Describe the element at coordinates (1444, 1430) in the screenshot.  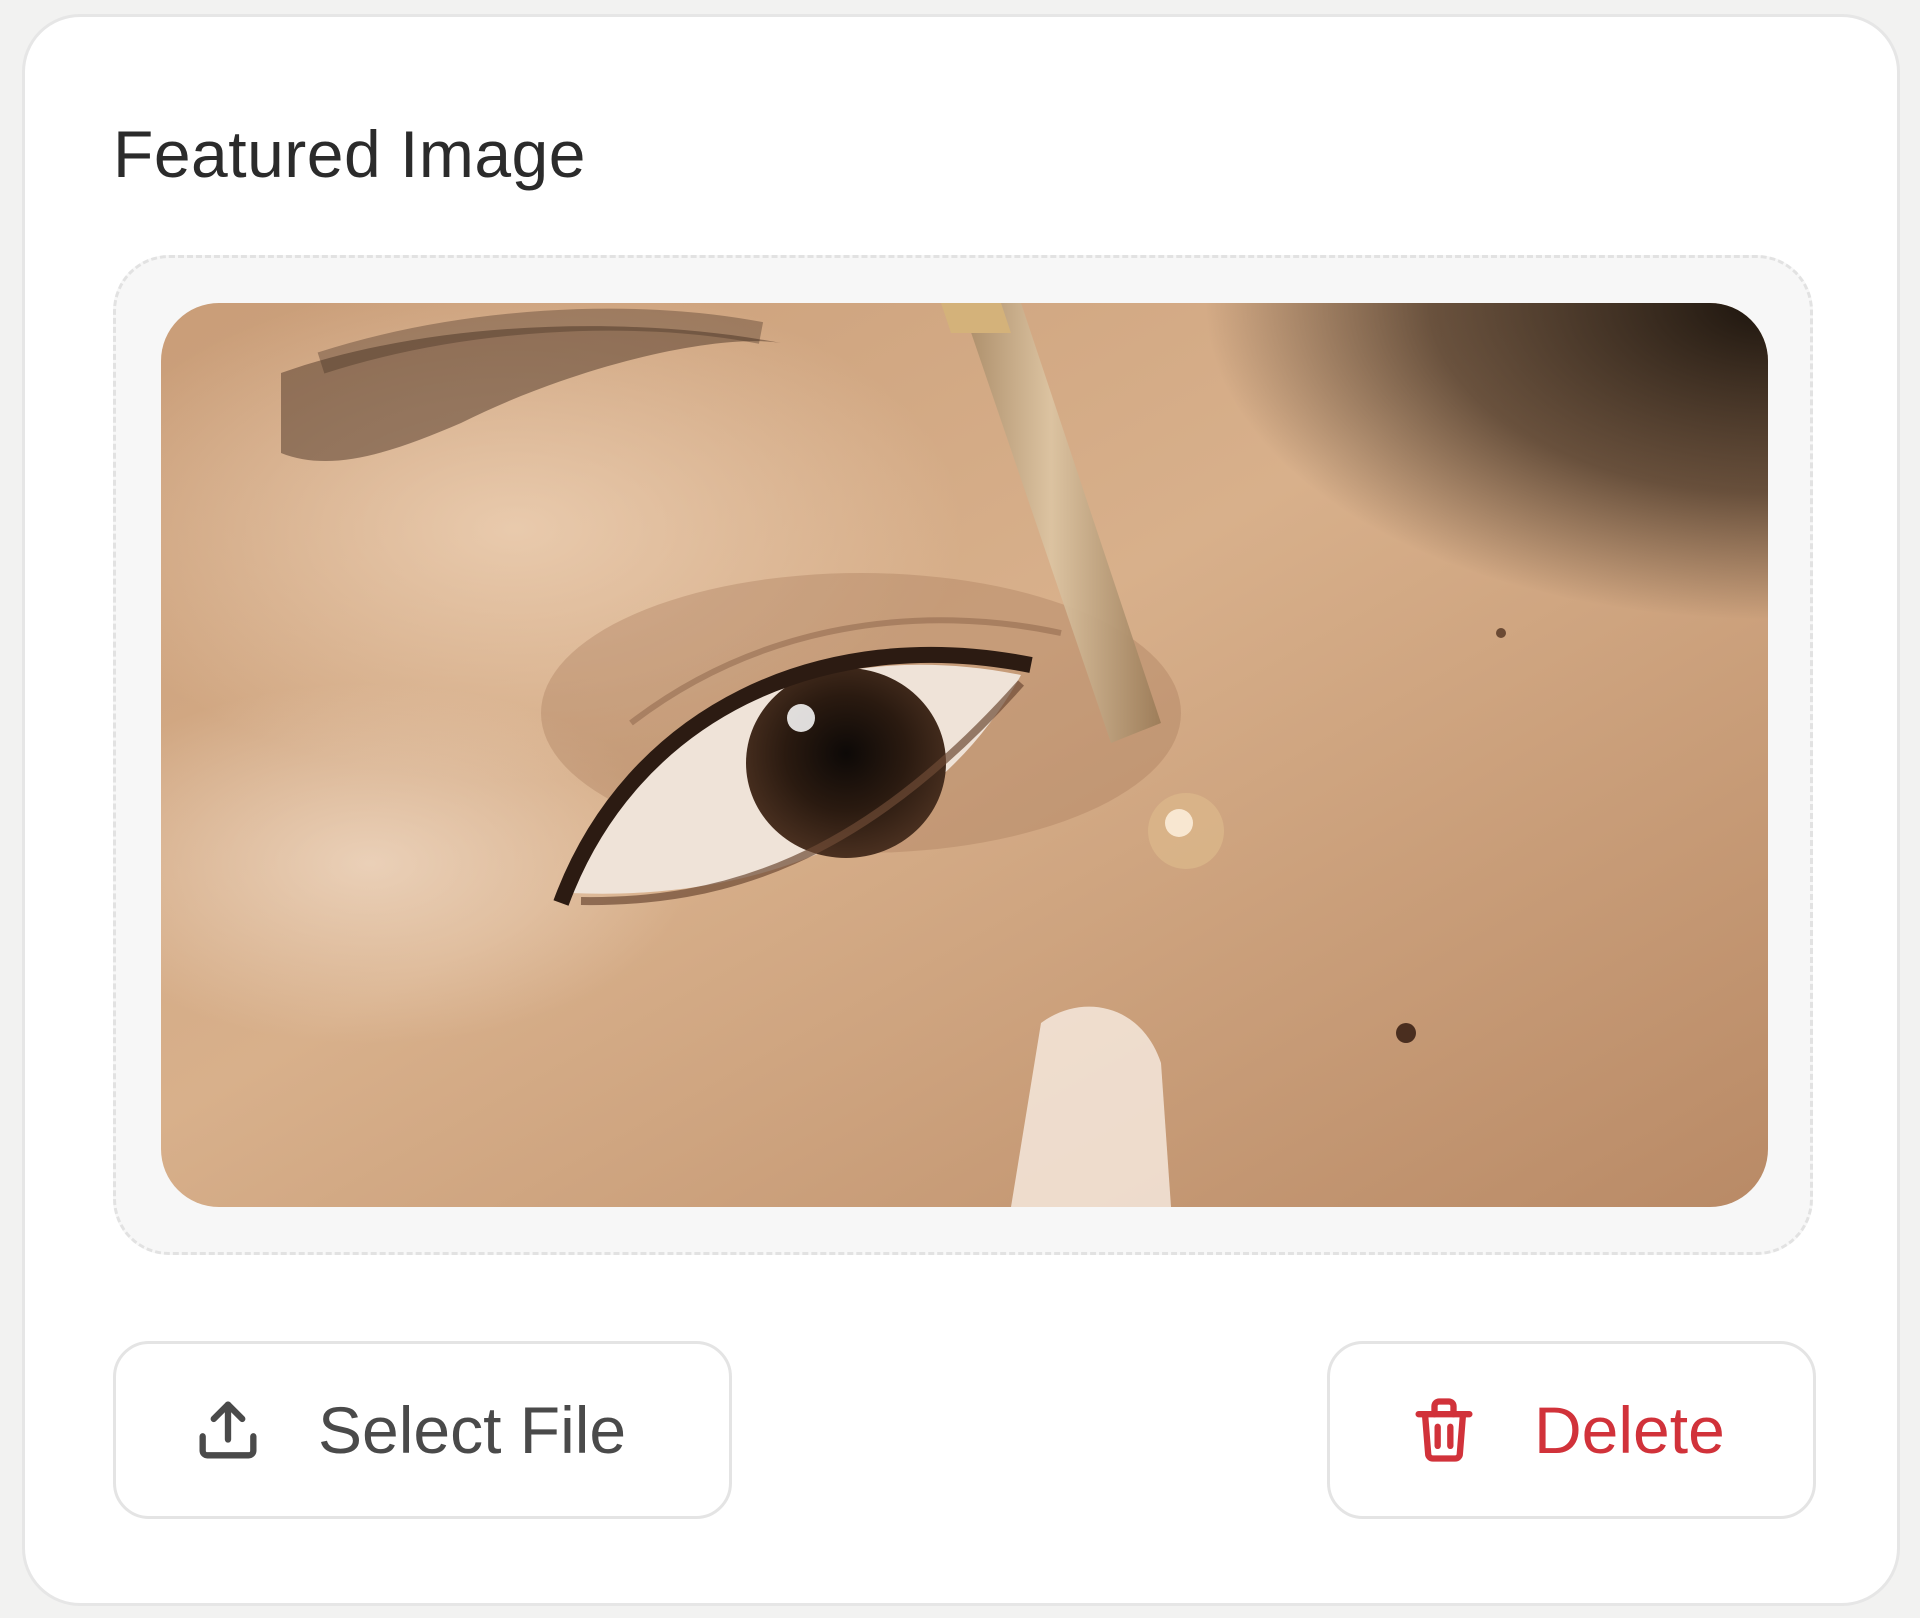
I see `trash-icon` at that location.